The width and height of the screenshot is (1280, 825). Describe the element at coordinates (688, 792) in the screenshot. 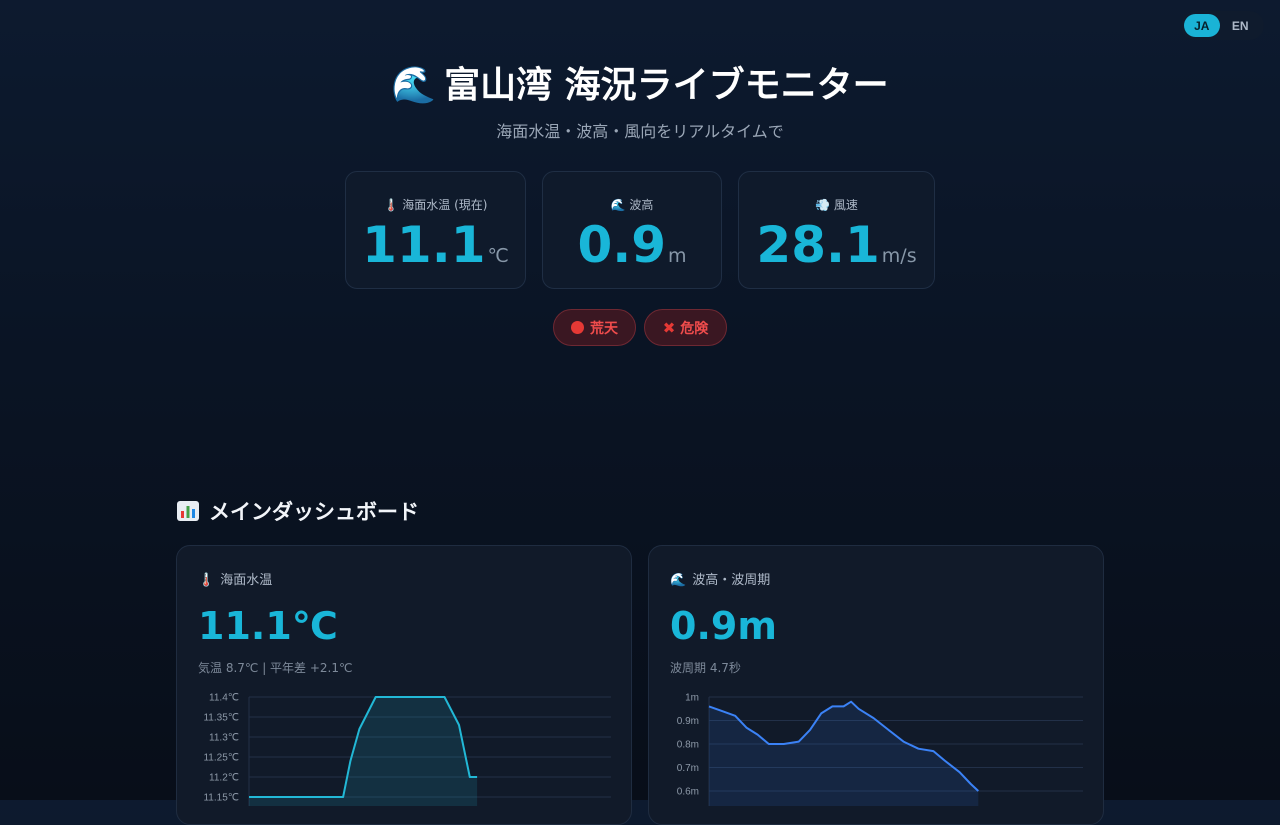

I see `y-tick-label: 0.6m` at that location.